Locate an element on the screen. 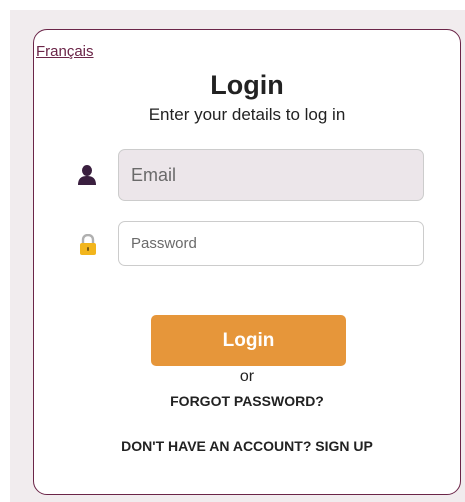 The image size is (465, 502). email-field is located at coordinates (271, 175).